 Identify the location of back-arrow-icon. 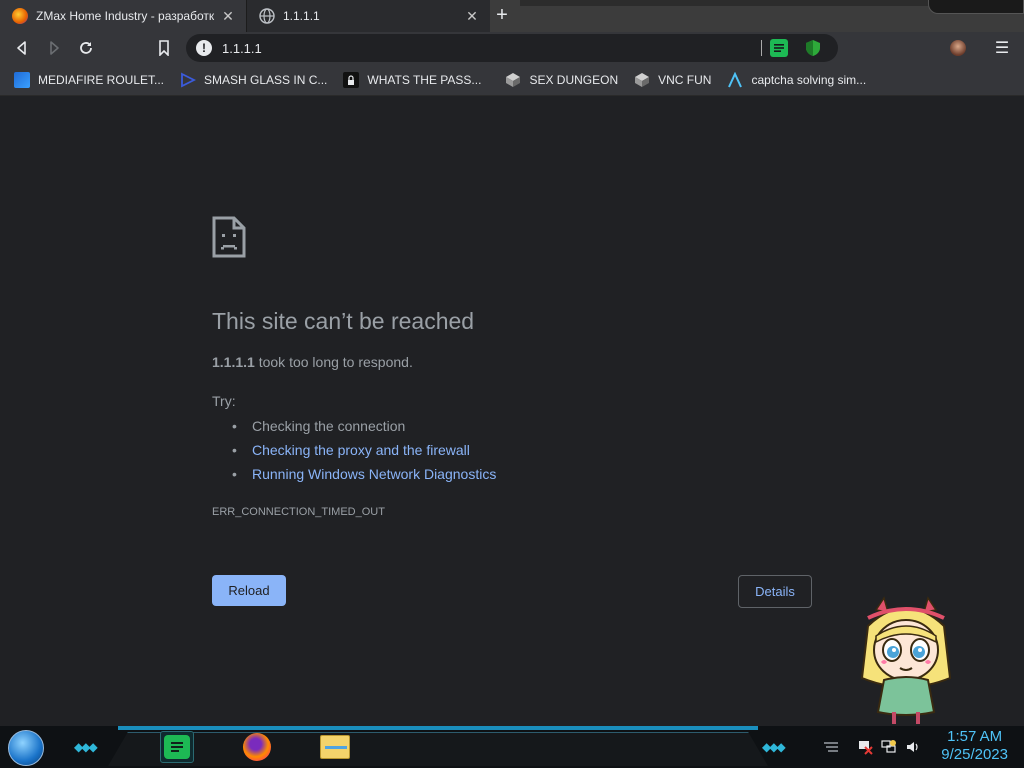
(21, 48).